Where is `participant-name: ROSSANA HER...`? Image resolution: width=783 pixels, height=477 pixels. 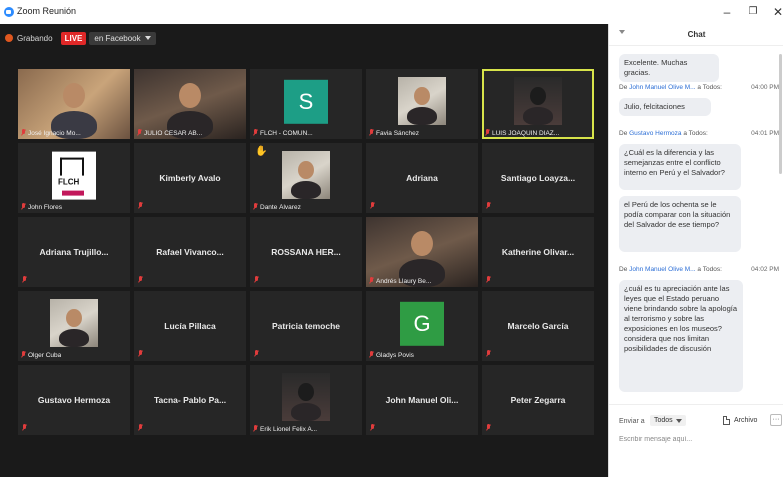 participant-name: ROSSANA HER... is located at coordinates (306, 252).